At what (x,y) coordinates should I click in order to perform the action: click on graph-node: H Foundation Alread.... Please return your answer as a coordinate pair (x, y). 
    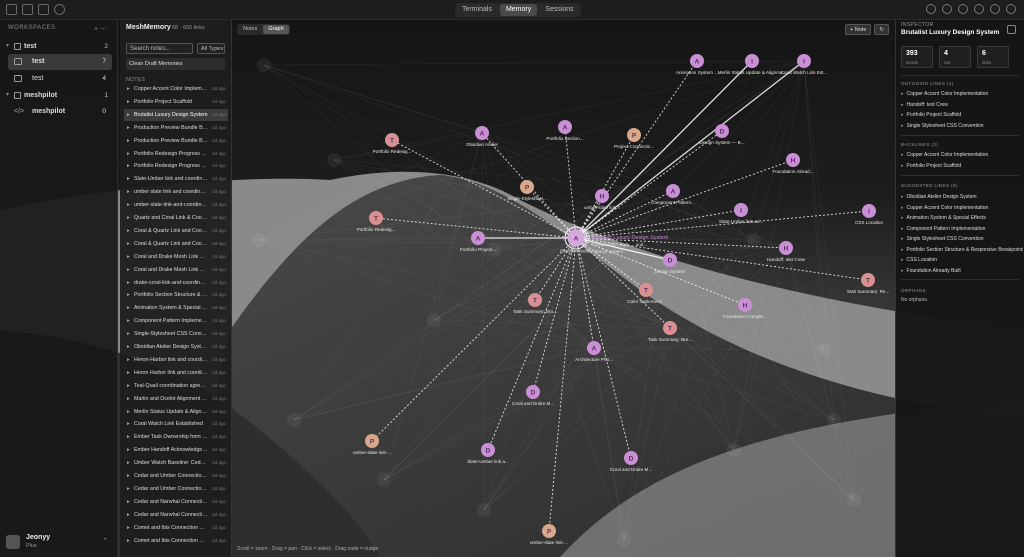
    Looking at the image, I should click on (793, 163).